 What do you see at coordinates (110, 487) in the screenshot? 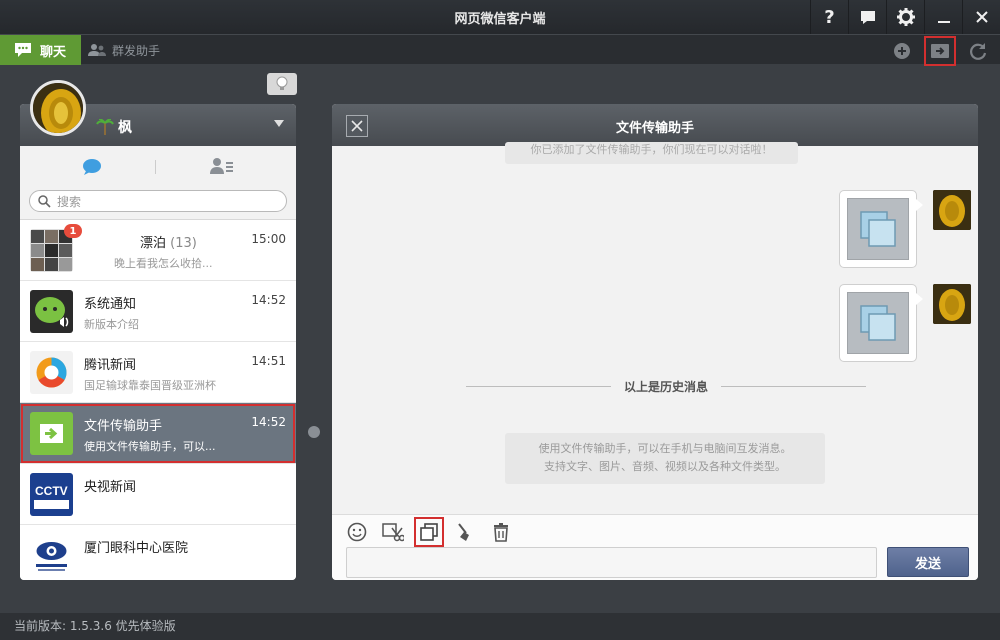
I see `conversation-name: 央视新闻` at bounding box center [110, 487].